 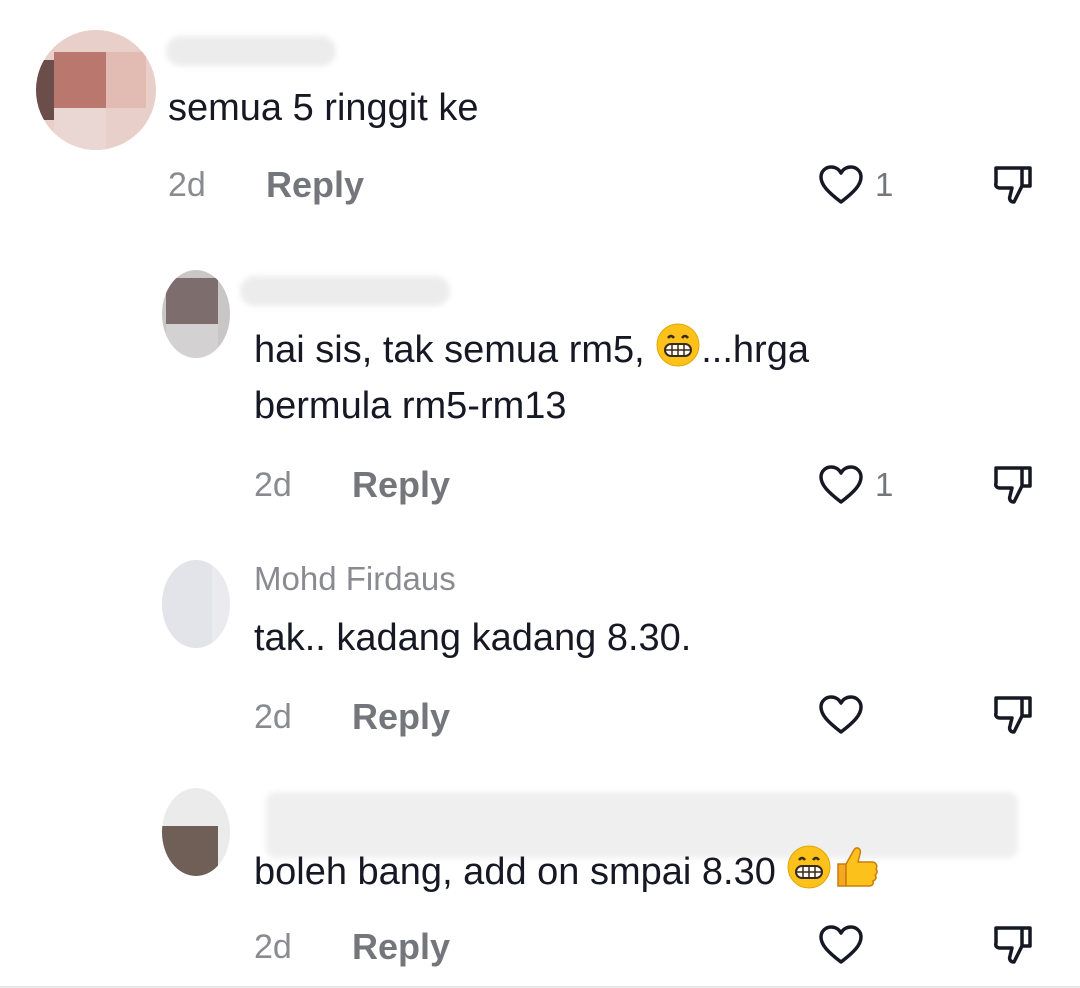 I want to click on comment-text: boleh bang, add on smpai 8.30, so click(x=567, y=874).